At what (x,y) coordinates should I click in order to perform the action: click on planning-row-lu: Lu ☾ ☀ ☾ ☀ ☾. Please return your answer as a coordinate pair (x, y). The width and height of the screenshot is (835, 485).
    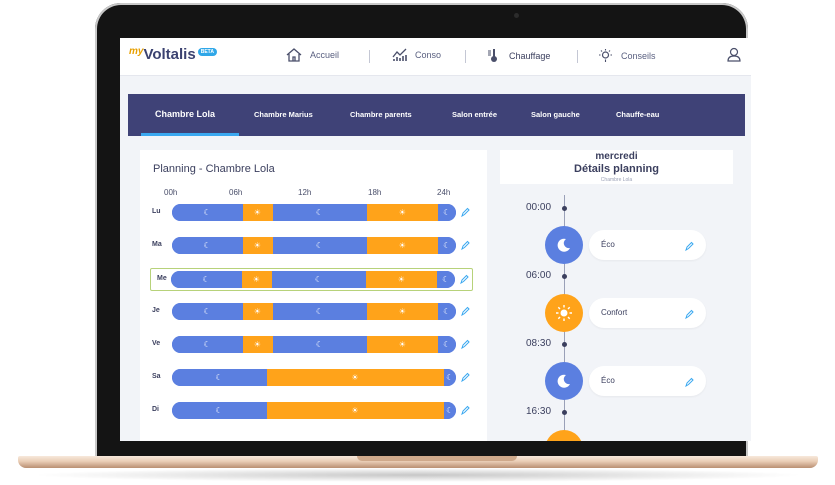
    Looking at the image, I should click on (309, 212).